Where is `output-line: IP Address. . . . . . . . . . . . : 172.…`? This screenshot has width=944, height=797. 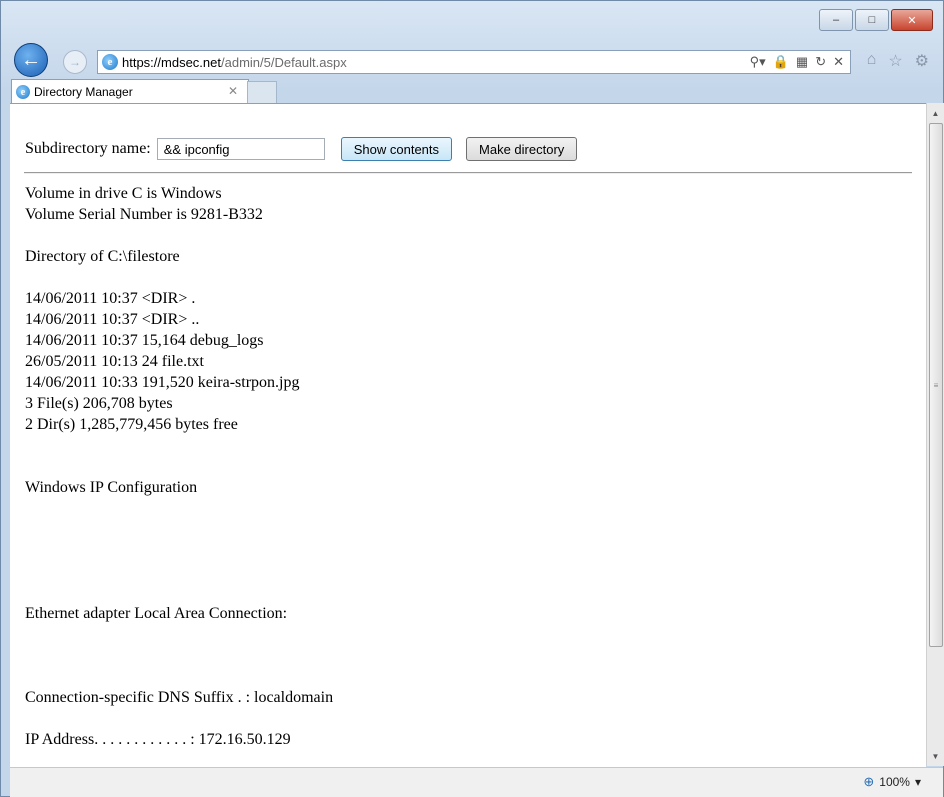
output-line: IP Address. . . . . . . . . . . . : 172.… is located at coordinates (158, 739).